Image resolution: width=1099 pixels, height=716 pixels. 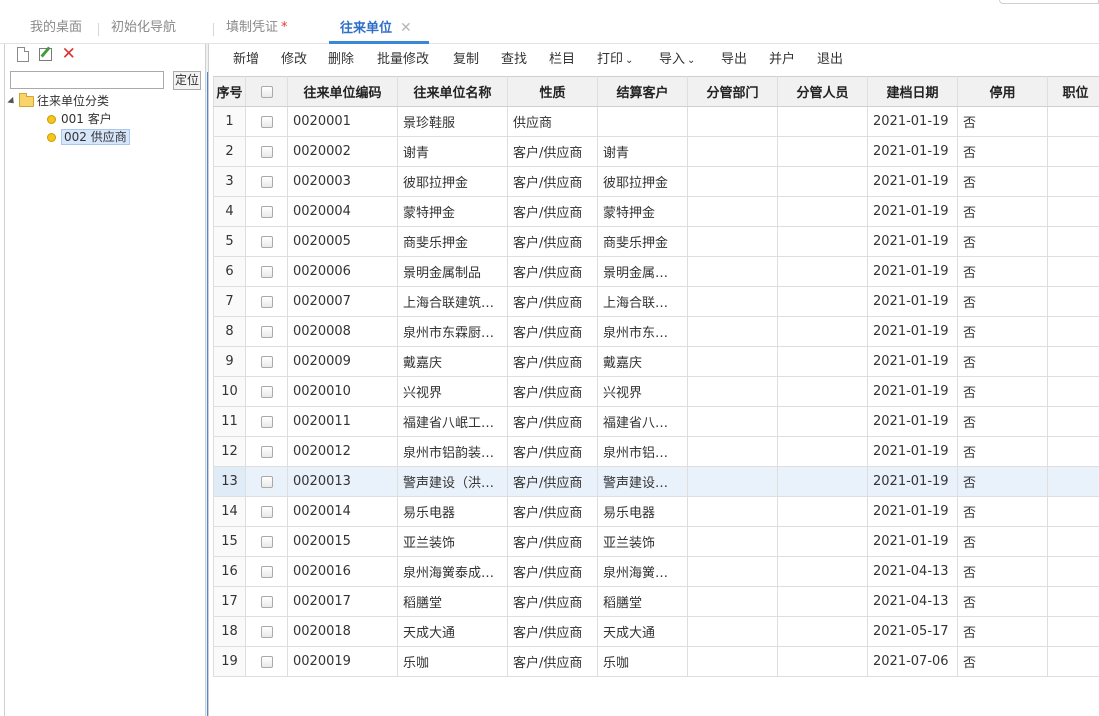 I want to click on table-row: 7 0020007 上海合联建筑… 客户/供应商 上海合联… 2021-01-19 否, so click(x=656, y=301).